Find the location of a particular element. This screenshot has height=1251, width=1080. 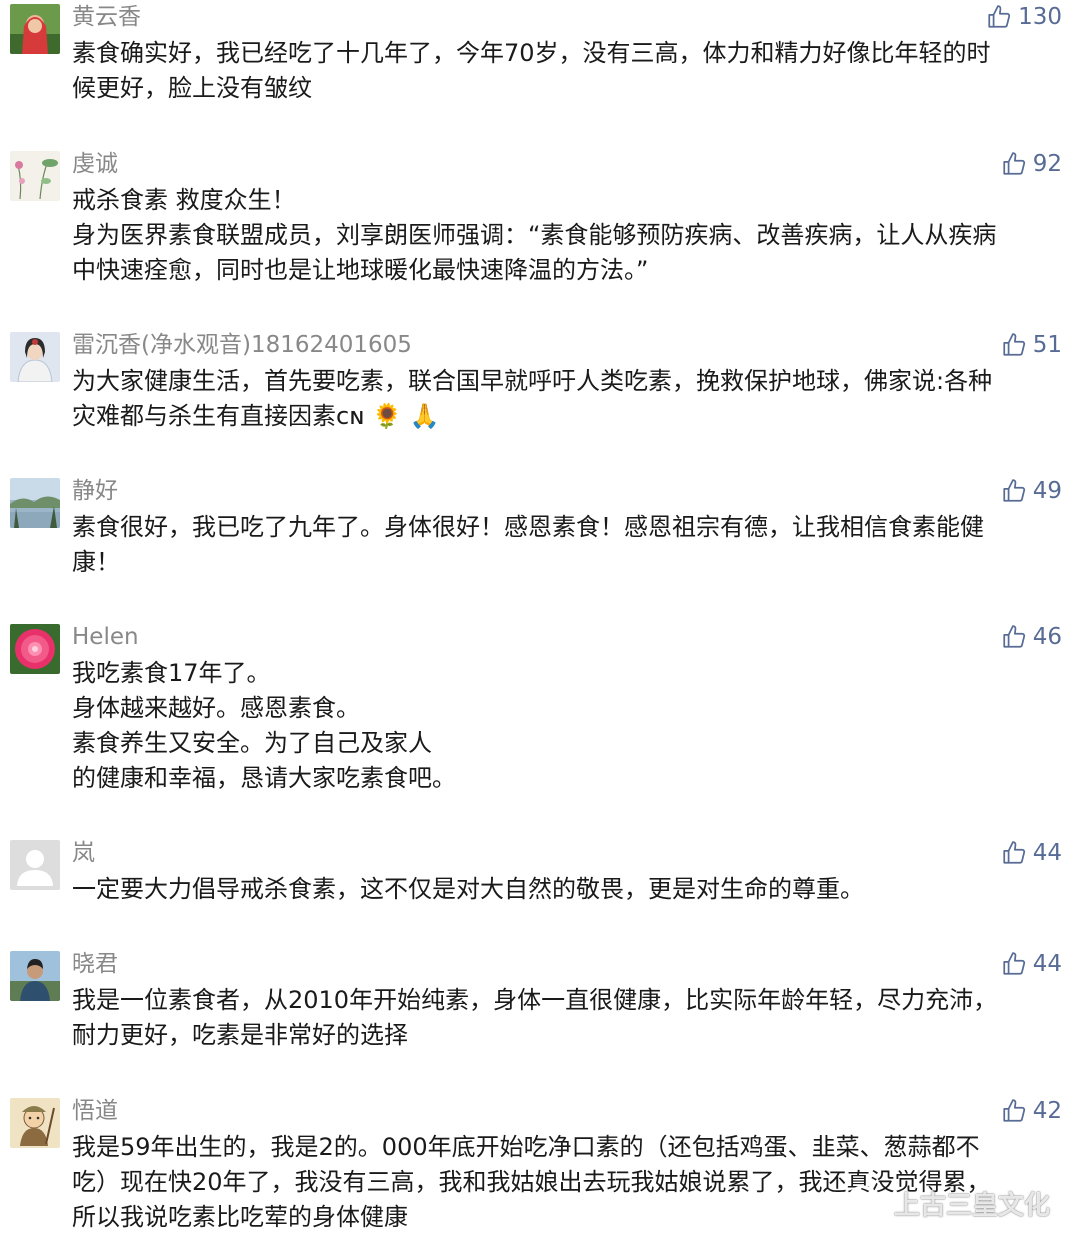

nickname: 虔诚 is located at coordinates (95, 164).